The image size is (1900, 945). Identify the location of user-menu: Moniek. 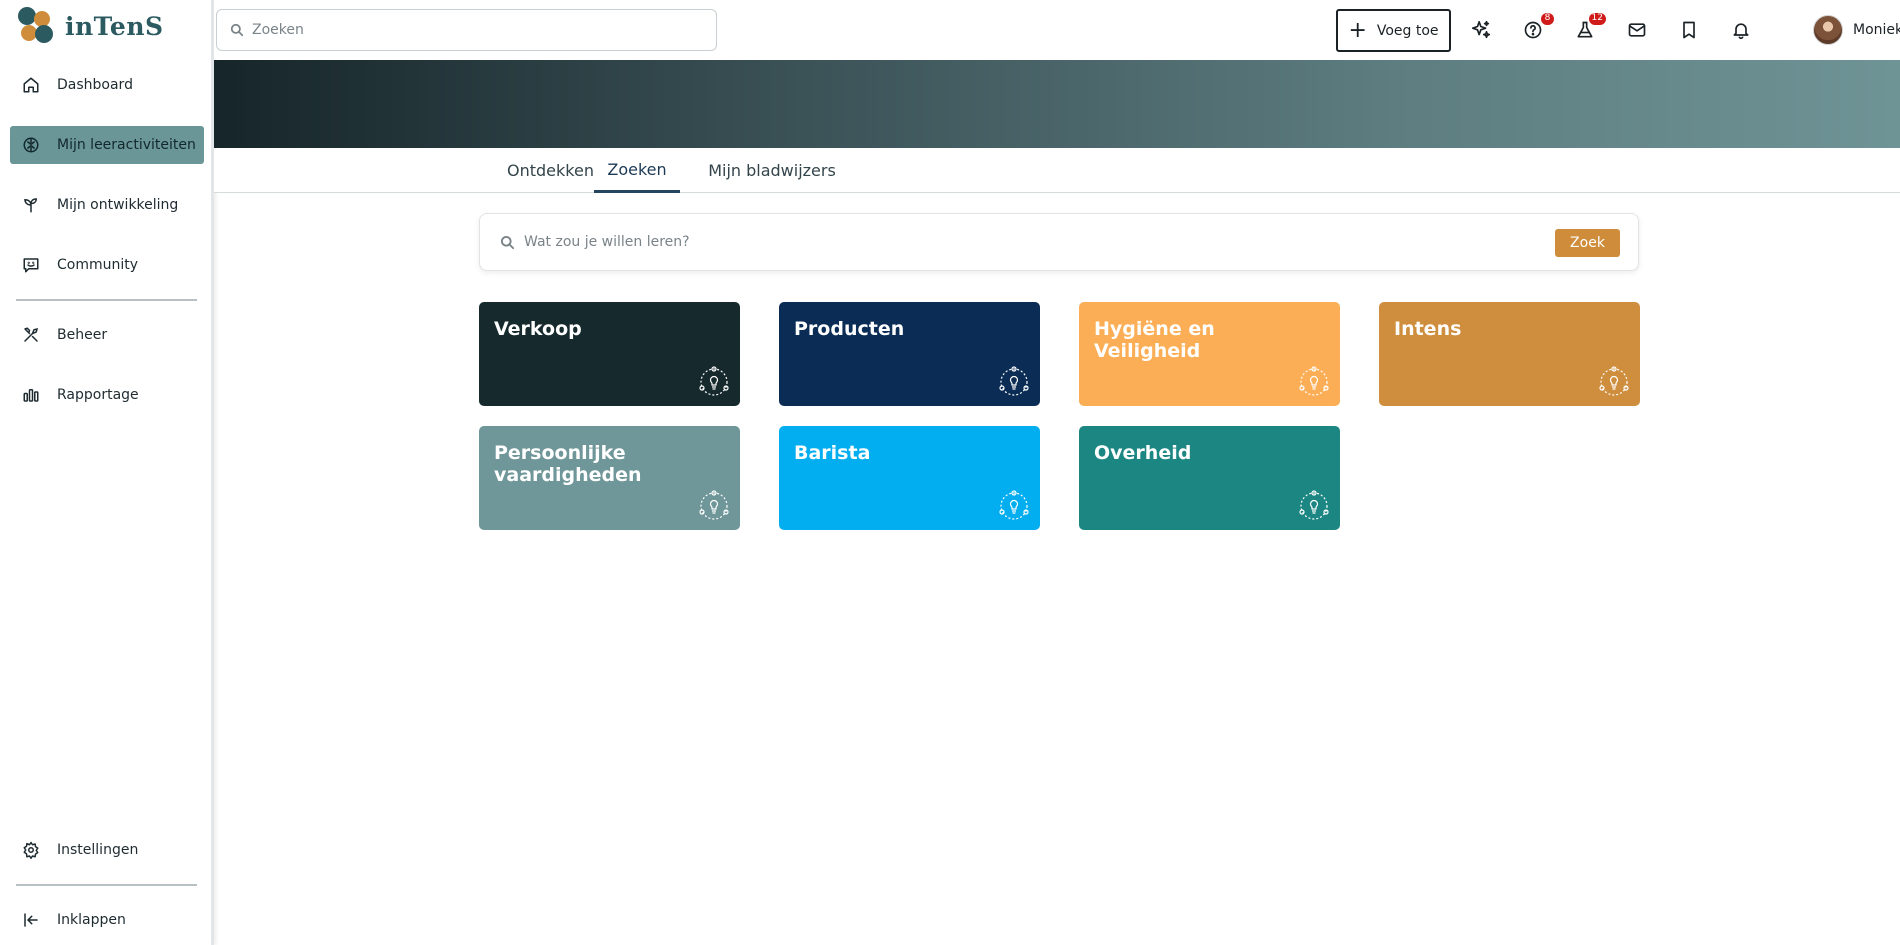
(1856, 30).